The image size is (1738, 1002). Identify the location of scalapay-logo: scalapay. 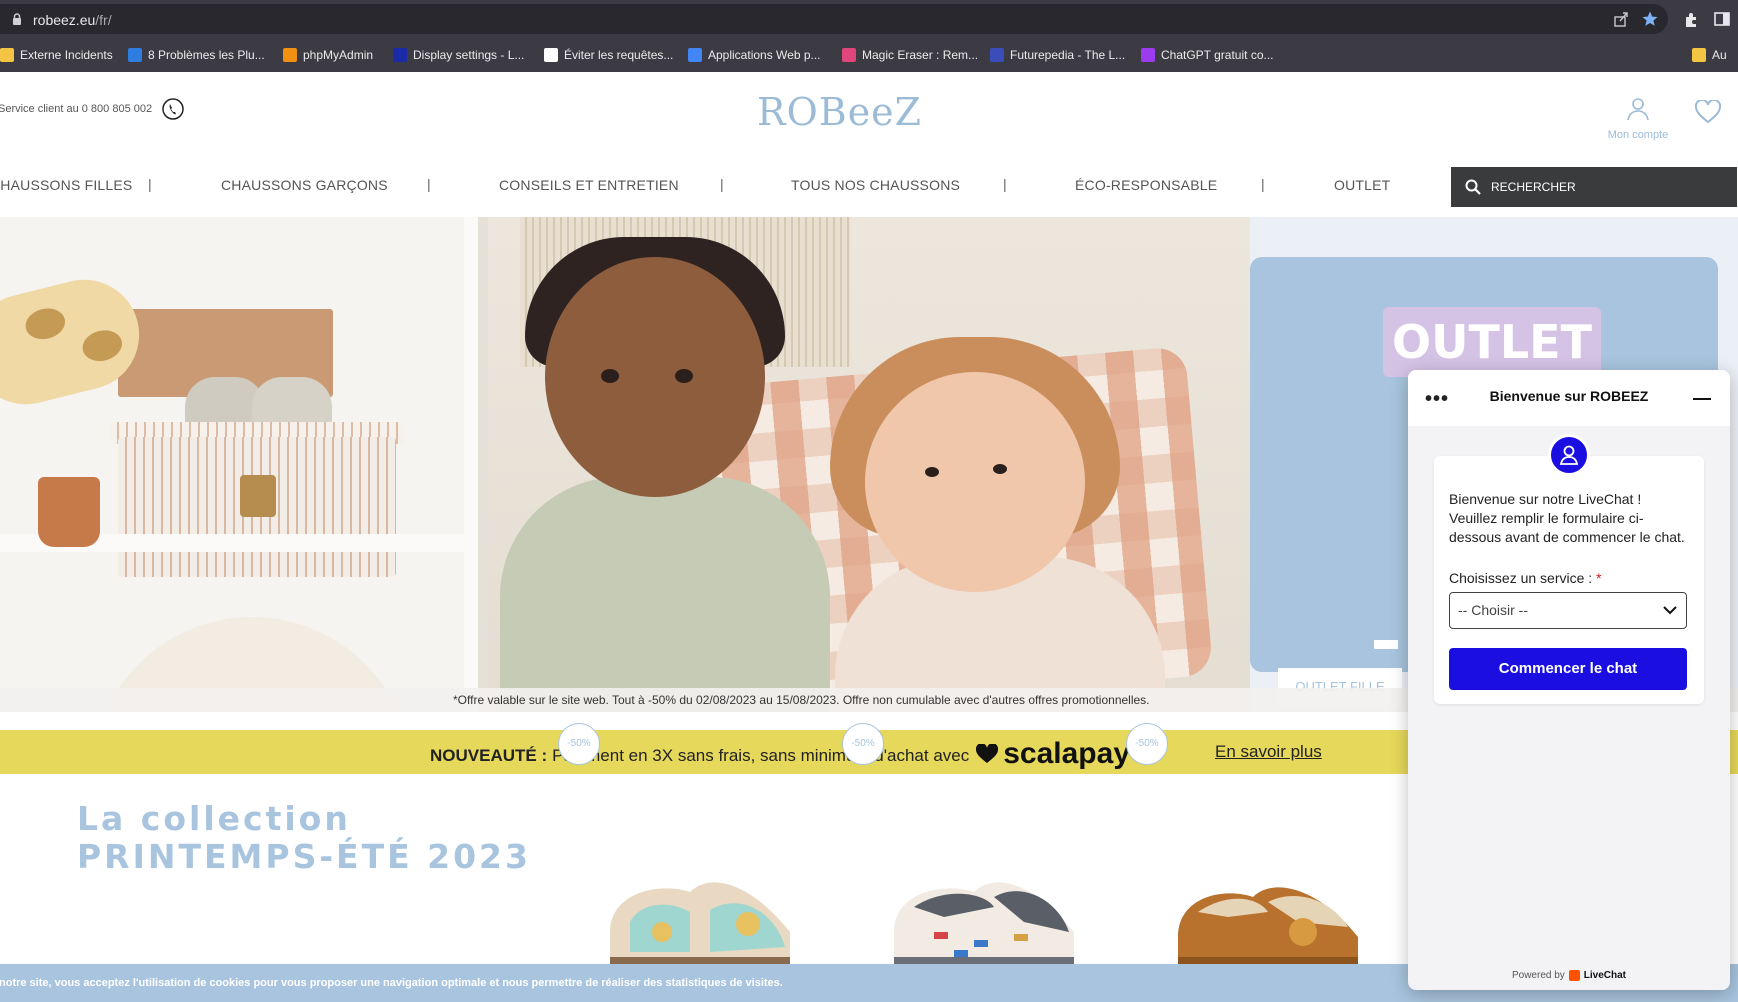
(1052, 754).